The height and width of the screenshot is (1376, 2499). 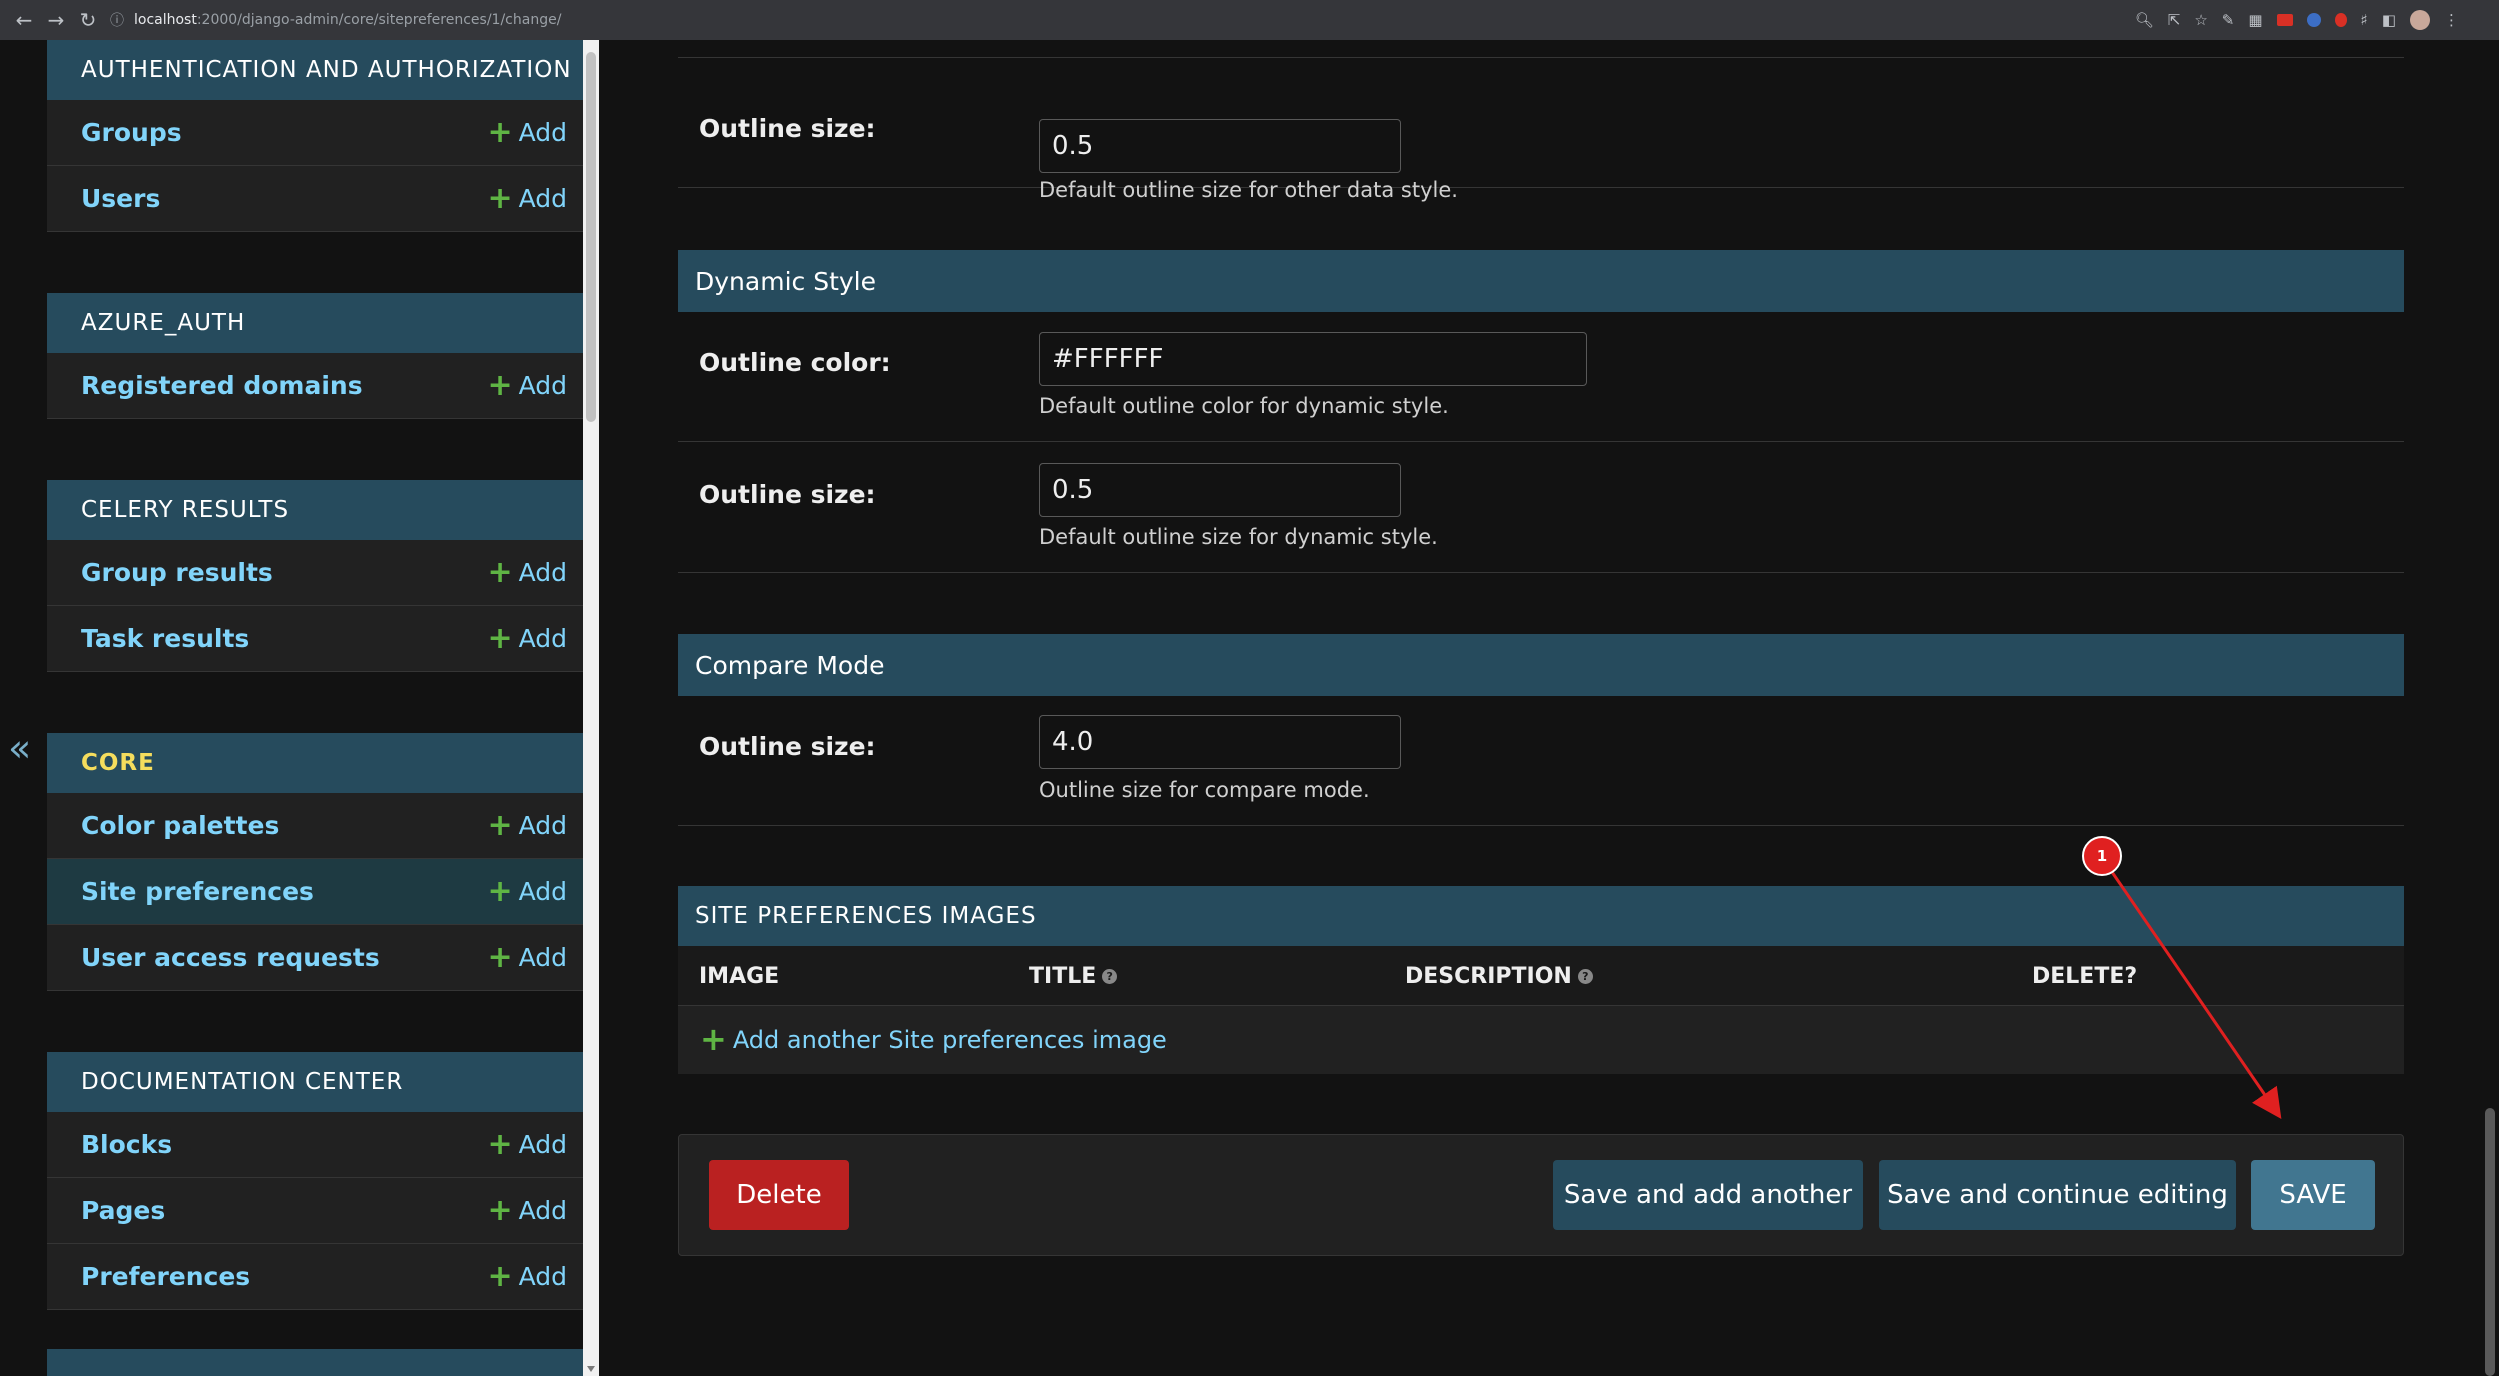 I want to click on column-header-image: IMAGE, so click(x=739, y=976).